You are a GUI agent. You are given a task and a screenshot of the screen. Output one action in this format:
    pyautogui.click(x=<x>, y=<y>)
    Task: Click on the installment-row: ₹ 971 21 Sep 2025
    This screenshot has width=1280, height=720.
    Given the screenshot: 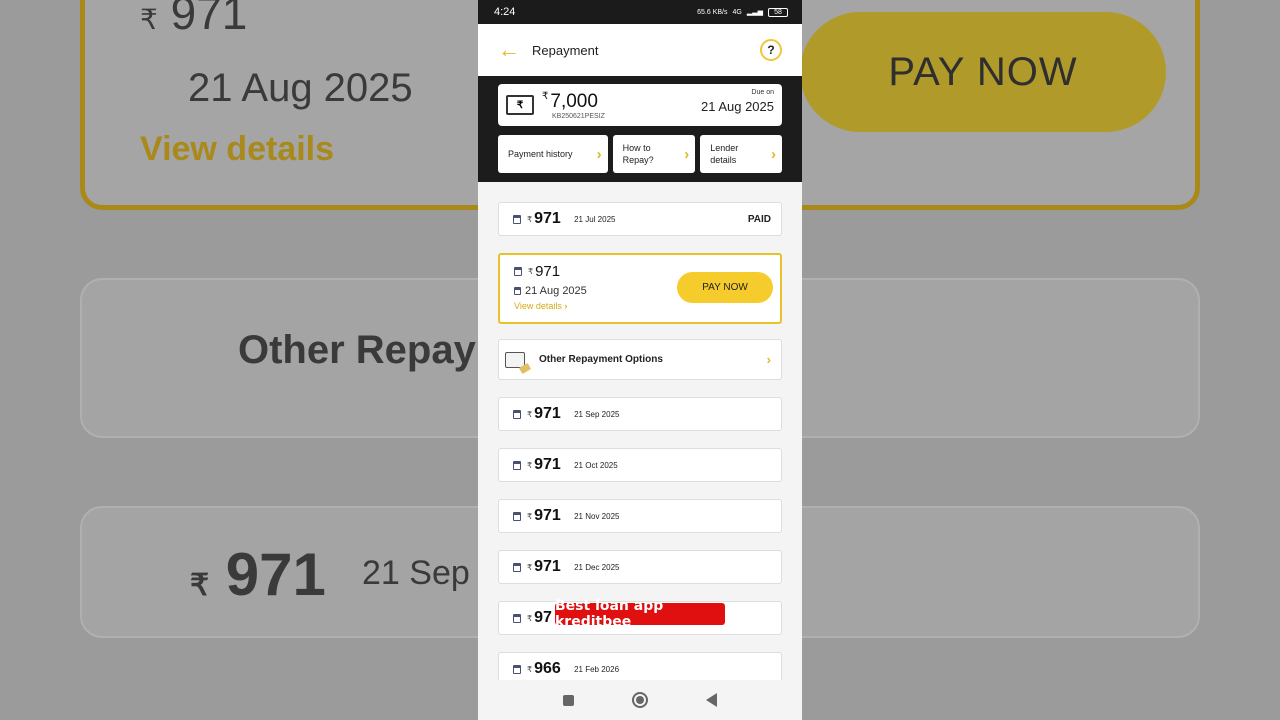 What is the action you would take?
    pyautogui.click(x=640, y=414)
    